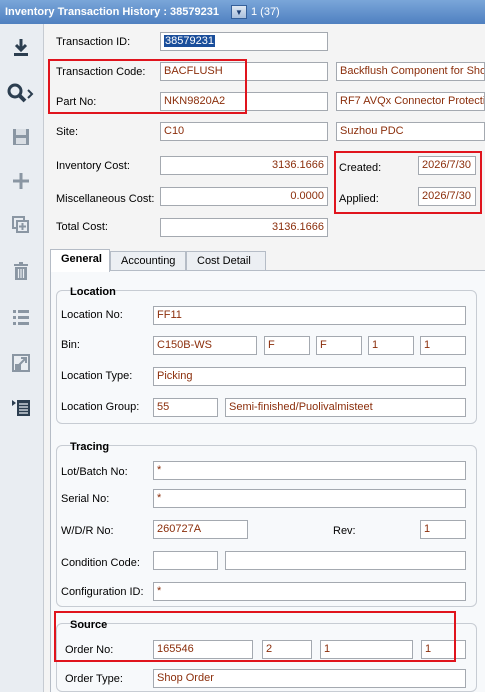  I want to click on delete-icon, so click(21, 271).